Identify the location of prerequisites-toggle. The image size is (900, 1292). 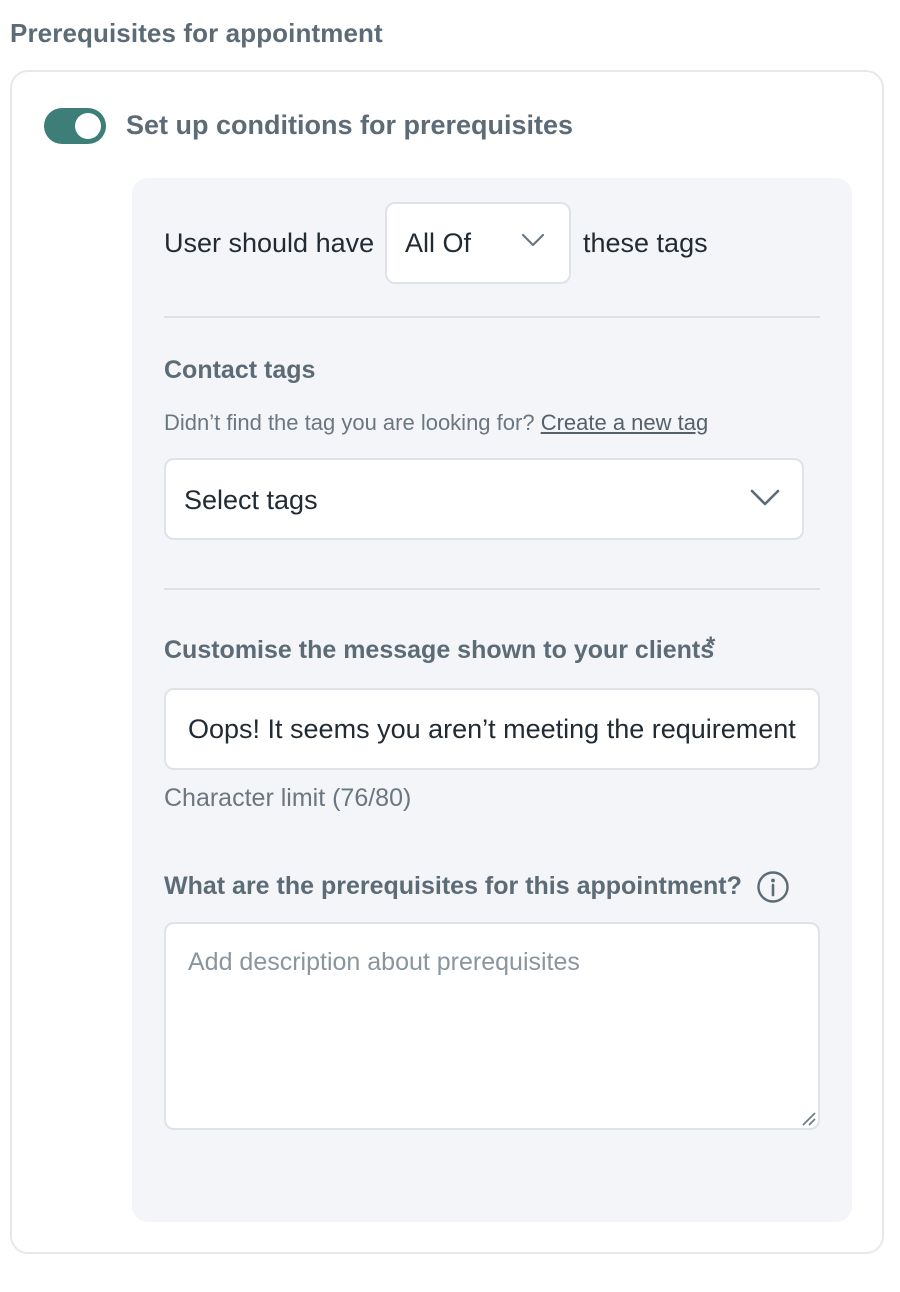
(75, 126).